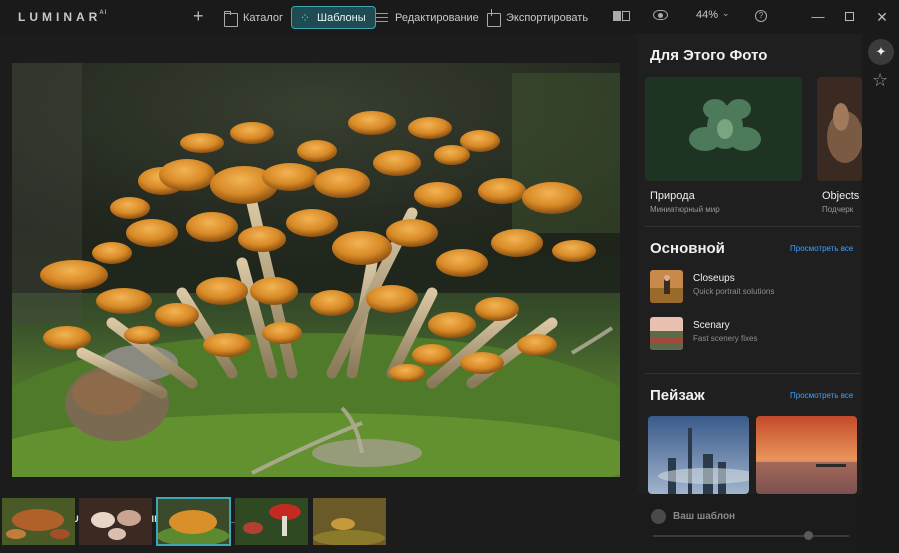 This screenshot has height=553, width=899. Describe the element at coordinates (818, 17) in the screenshot. I see `minimize-button: —` at that location.